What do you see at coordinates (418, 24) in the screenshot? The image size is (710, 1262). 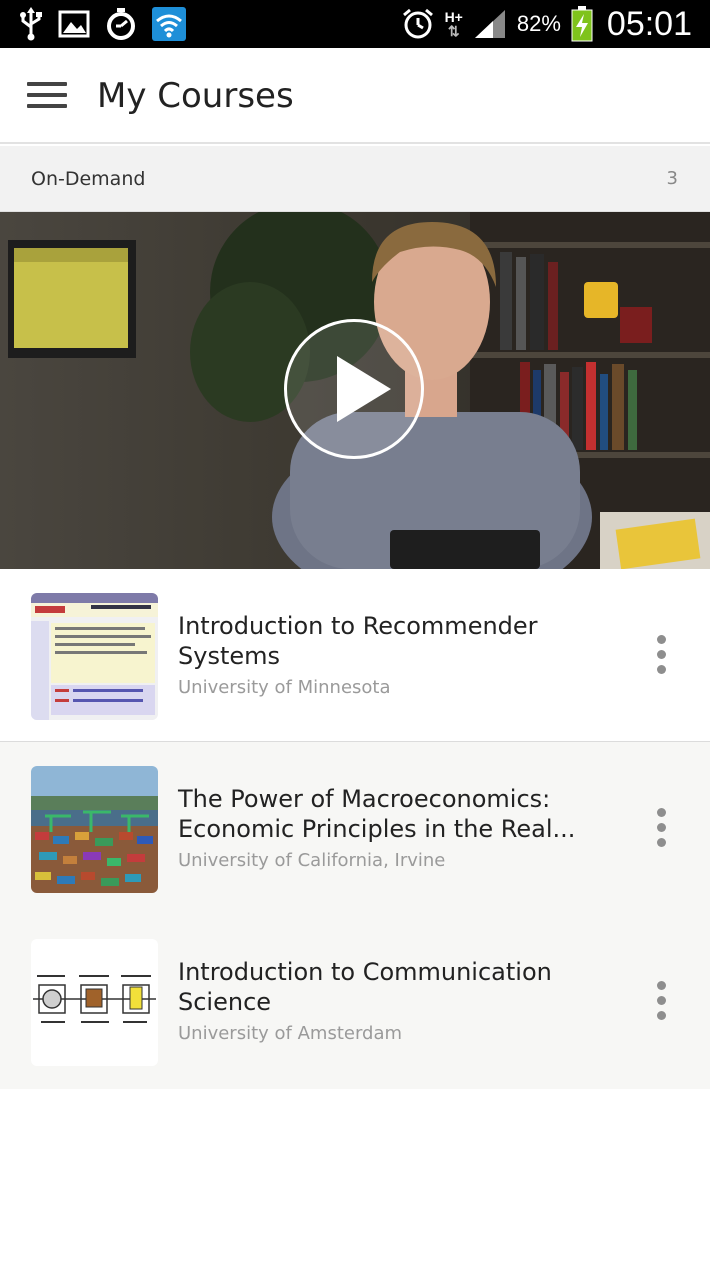 I see `alarm-icon` at bounding box center [418, 24].